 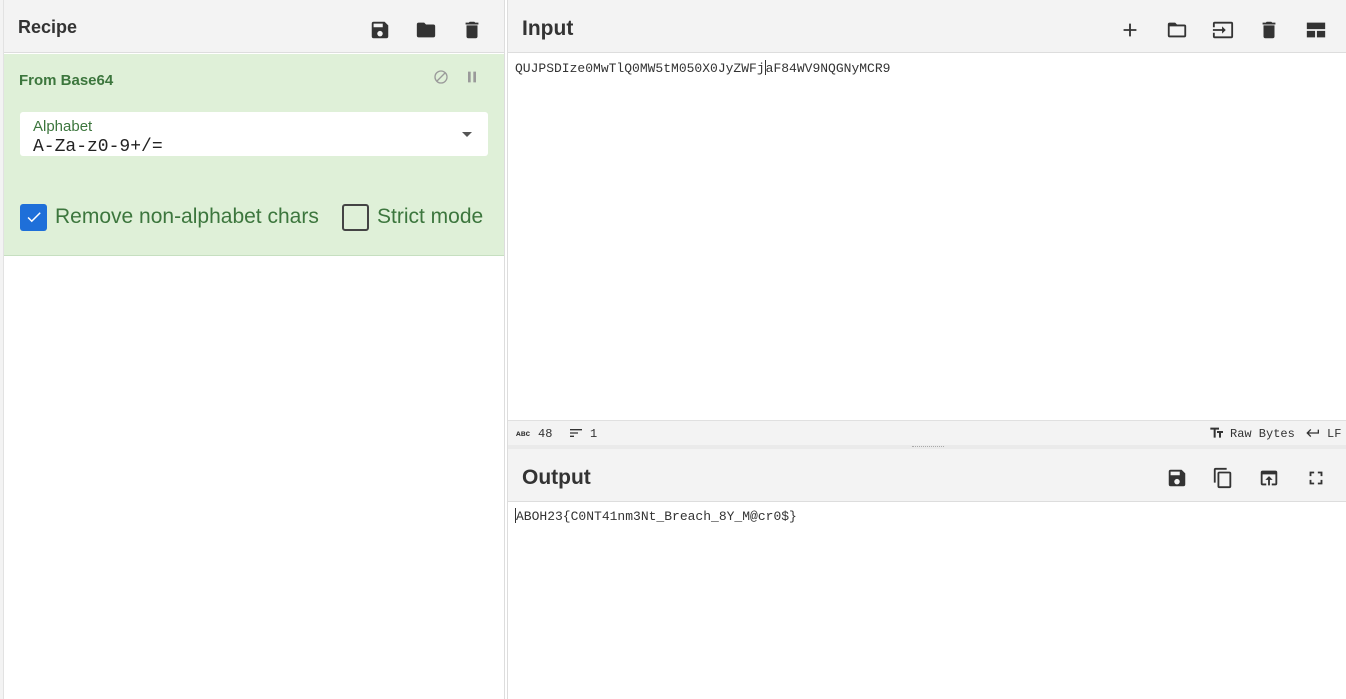 I want to click on input-file-icon, so click(x=1223, y=30).